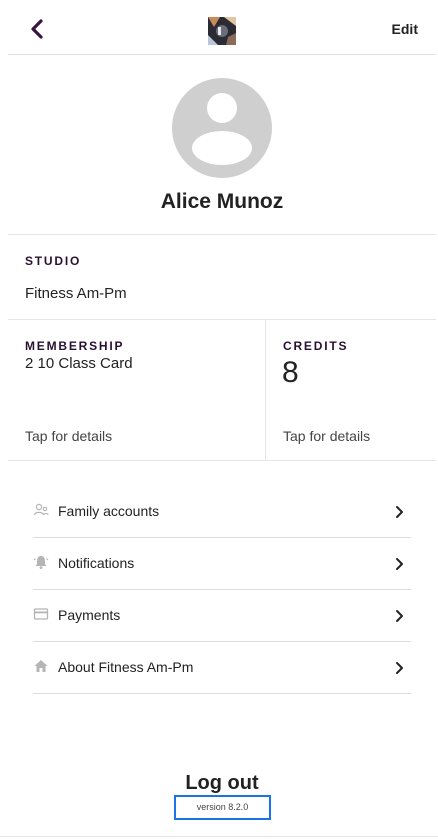 Image resolution: width=438 pixels, height=839 pixels. Describe the element at coordinates (76, 293) in the screenshot. I see `studio-name: Fitness Am-Pm` at that location.